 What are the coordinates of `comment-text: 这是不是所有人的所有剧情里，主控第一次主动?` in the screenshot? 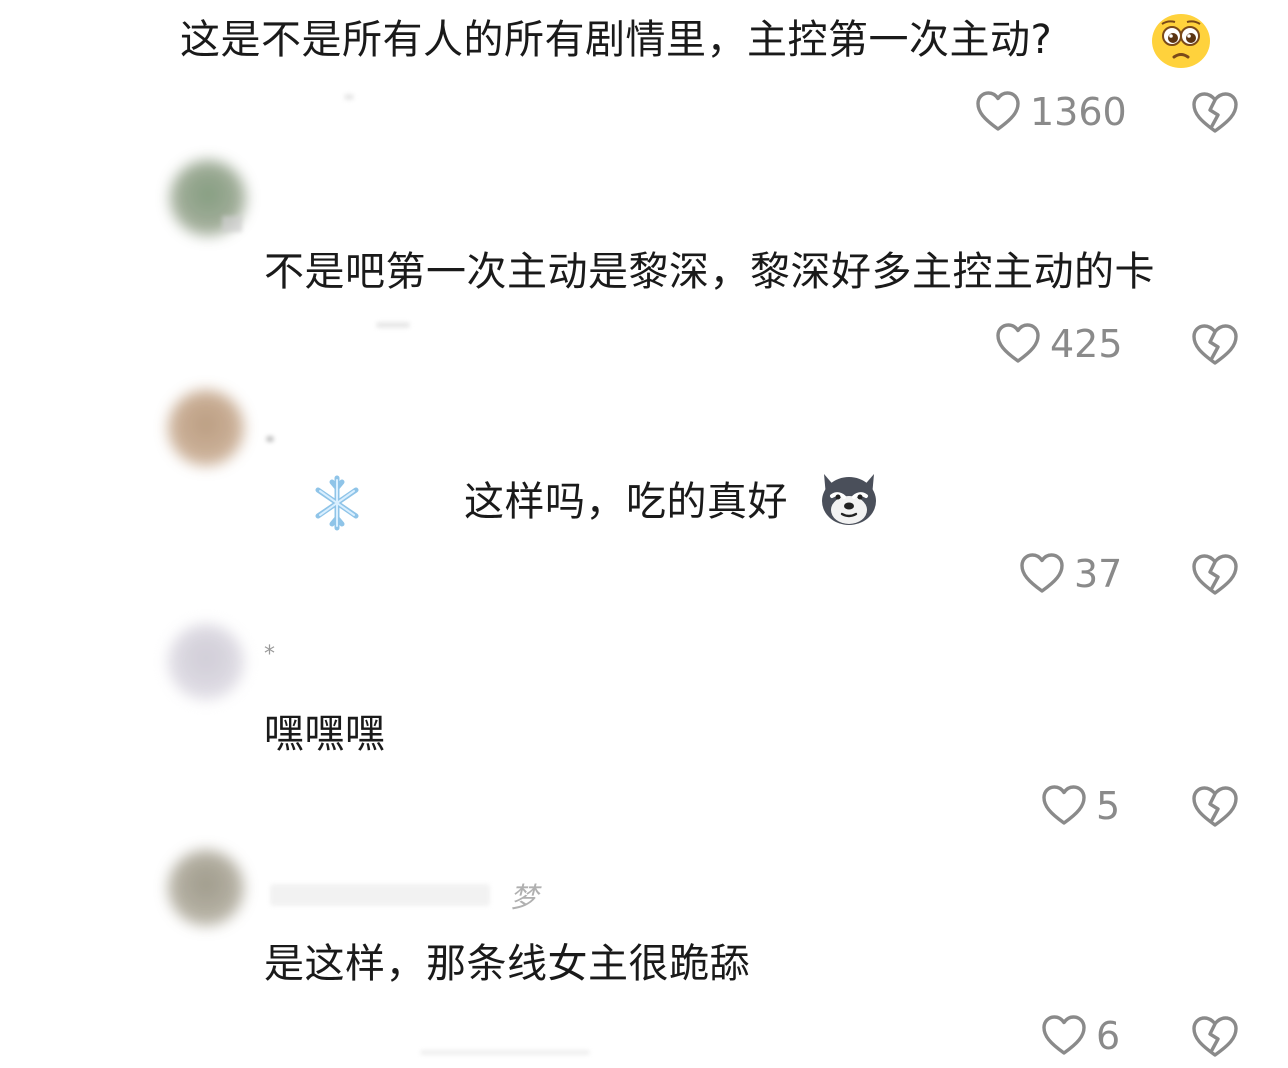 It's located at (616, 40).